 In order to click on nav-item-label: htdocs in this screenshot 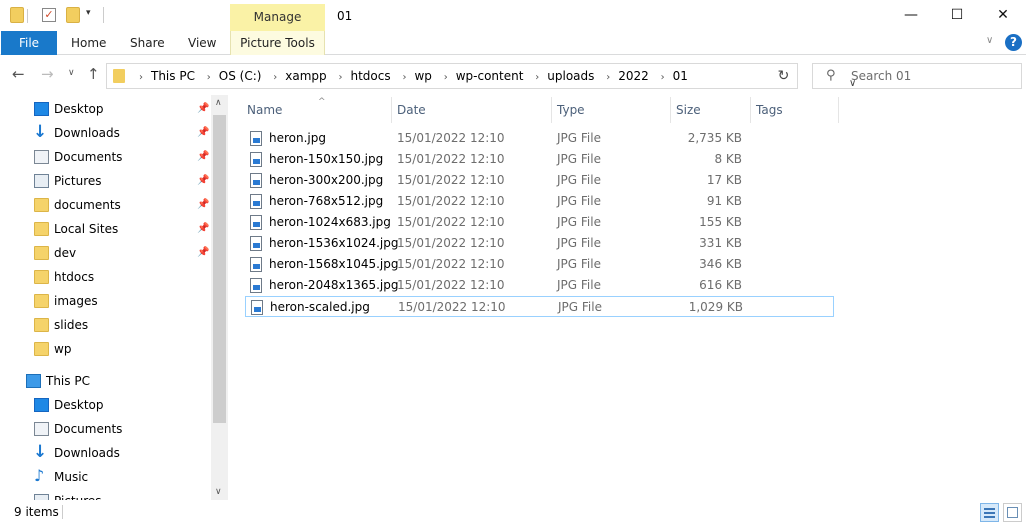, I will do `click(74, 277)`.